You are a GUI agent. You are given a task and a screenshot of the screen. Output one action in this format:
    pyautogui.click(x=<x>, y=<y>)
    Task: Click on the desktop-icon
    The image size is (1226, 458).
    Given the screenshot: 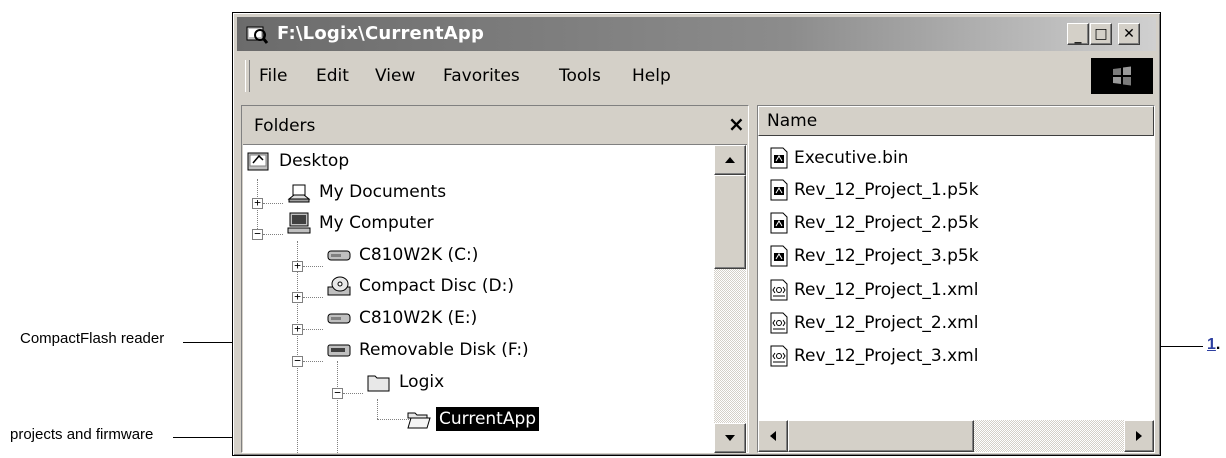 What is the action you would take?
    pyautogui.click(x=259, y=161)
    